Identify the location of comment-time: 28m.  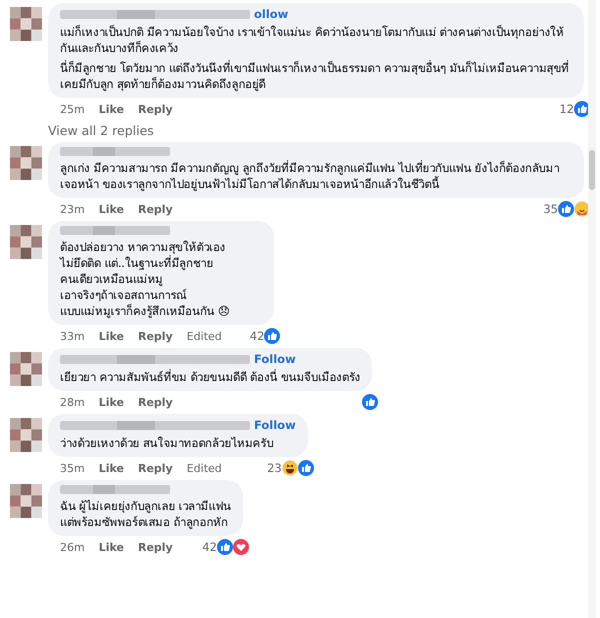
(72, 402).